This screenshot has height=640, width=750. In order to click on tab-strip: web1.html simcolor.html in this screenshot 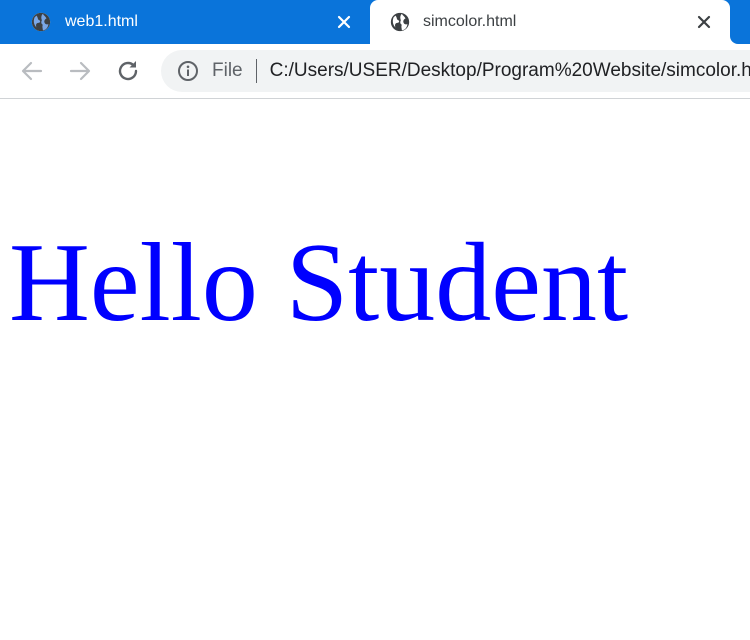, I will do `click(375, 22)`.